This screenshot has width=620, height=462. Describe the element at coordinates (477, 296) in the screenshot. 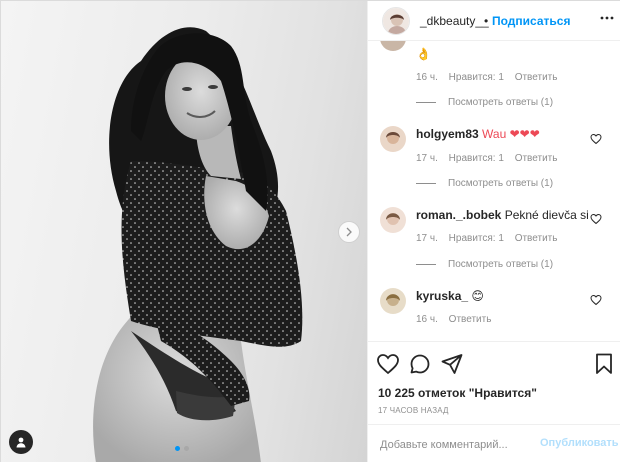

I see `comment-text: 😊` at that location.